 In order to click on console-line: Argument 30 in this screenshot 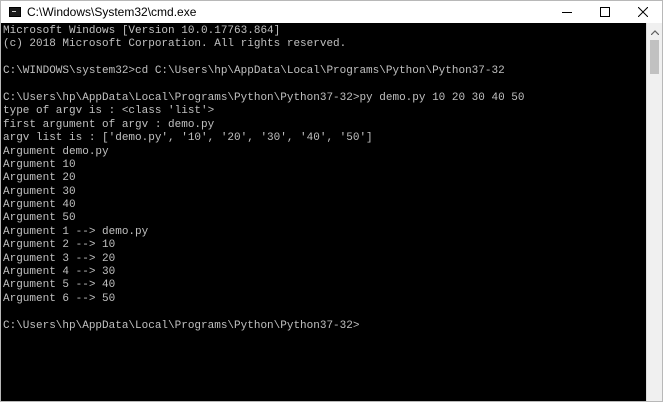, I will do `click(39, 191)`.